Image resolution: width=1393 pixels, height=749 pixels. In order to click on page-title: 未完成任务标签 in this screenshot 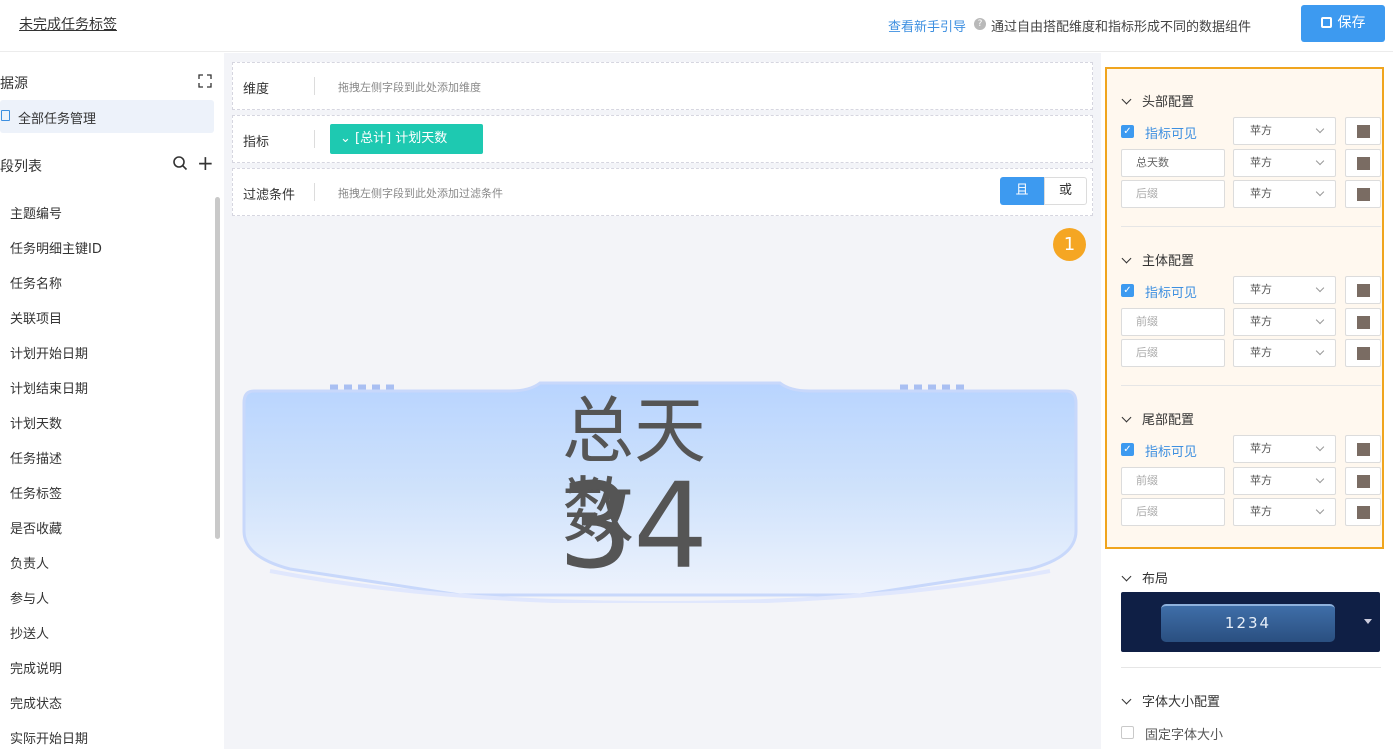, I will do `click(68, 24)`.